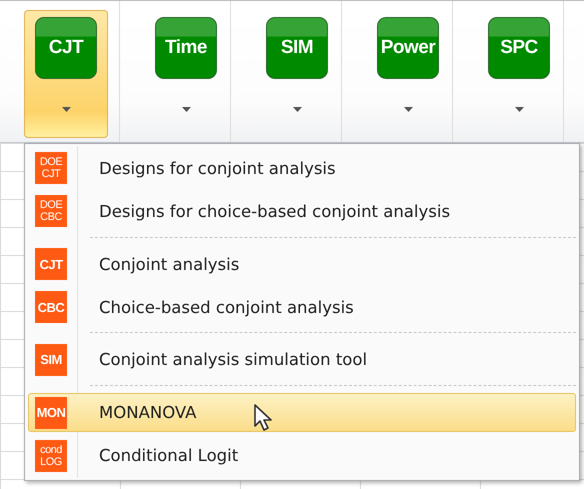  I want to click on menu-item: cond LOG Conditional Logit, so click(302, 456).